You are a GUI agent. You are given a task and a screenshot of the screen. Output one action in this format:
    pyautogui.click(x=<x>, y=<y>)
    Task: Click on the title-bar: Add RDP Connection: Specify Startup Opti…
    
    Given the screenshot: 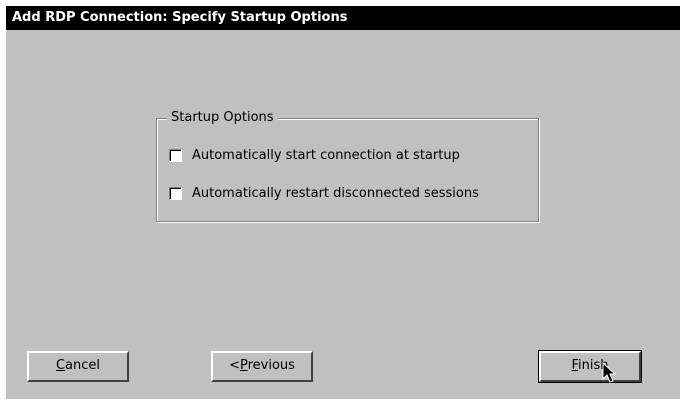 What is the action you would take?
    pyautogui.click(x=343, y=18)
    